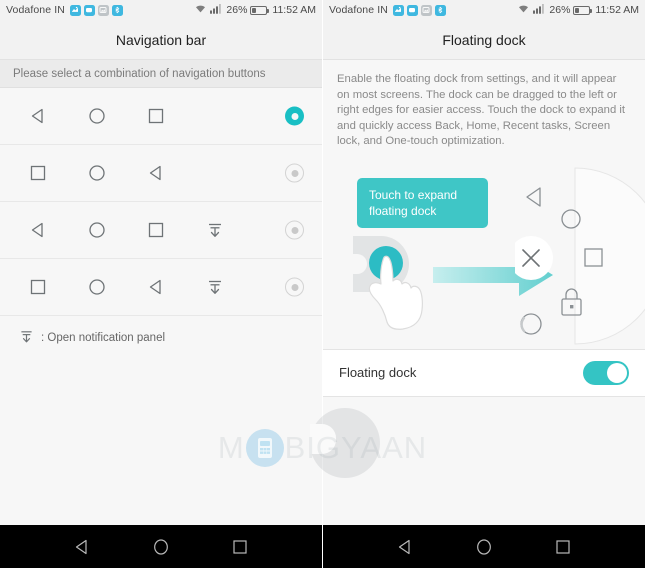 The image size is (645, 568). What do you see at coordinates (345, 443) in the screenshot?
I see `watermark-blob` at bounding box center [345, 443].